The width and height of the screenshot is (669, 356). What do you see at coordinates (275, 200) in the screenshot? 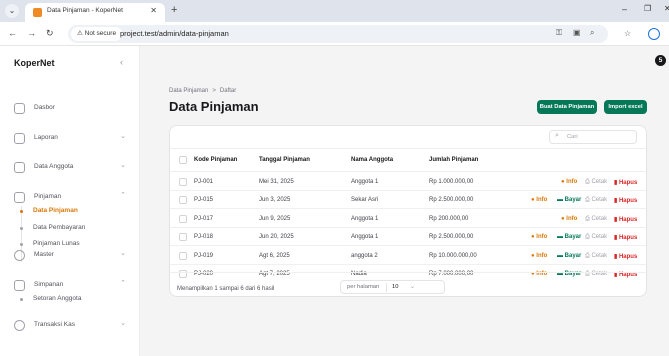
I see `cell-tanggal: Jun 3, 2025` at bounding box center [275, 200].